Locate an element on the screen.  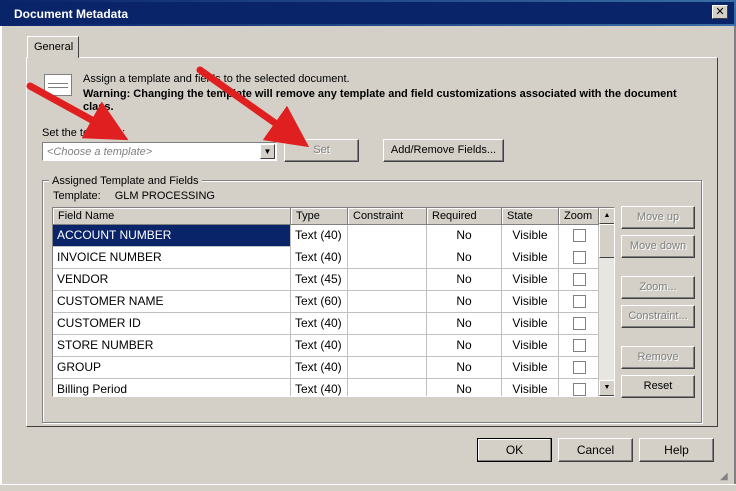
taskbar-strip is located at coordinates (368, 487).